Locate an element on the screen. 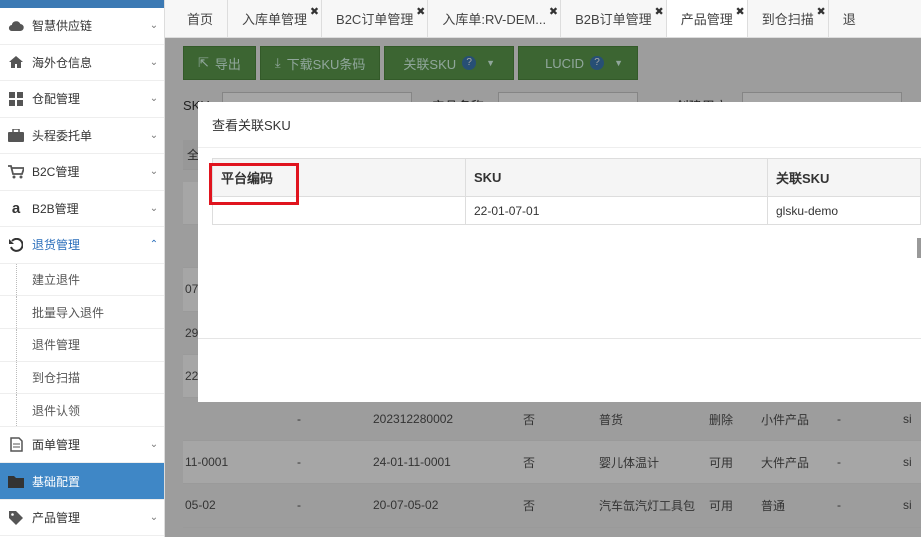 The width and height of the screenshot is (921, 537). table-cell: 11-0001 is located at coordinates (207, 462).